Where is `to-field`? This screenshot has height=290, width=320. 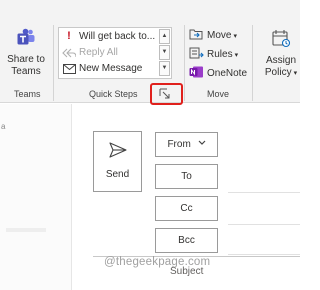 to-field is located at coordinates (264, 192).